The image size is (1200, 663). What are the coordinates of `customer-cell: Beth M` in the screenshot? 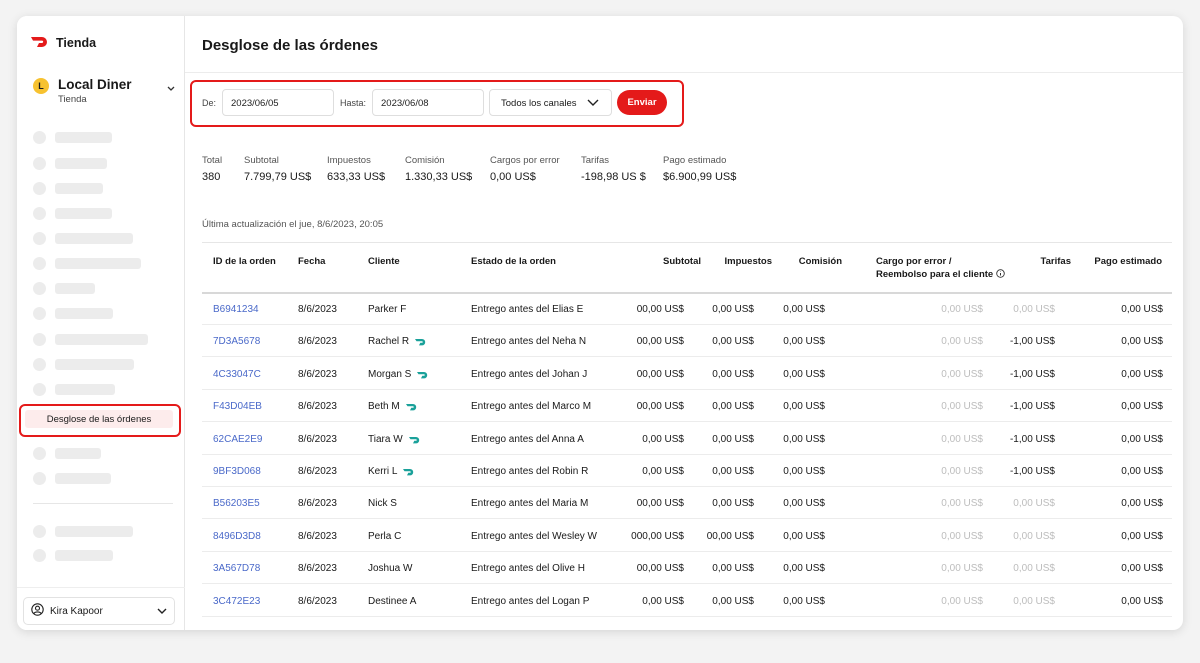 It's located at (393, 407).